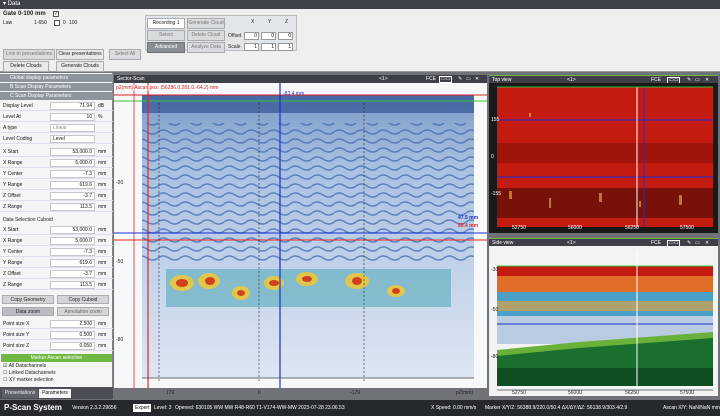 This screenshot has width=720, height=416. Describe the element at coordinates (72, 163) in the screenshot. I see `view-row-field: 5,000.0` at that location.